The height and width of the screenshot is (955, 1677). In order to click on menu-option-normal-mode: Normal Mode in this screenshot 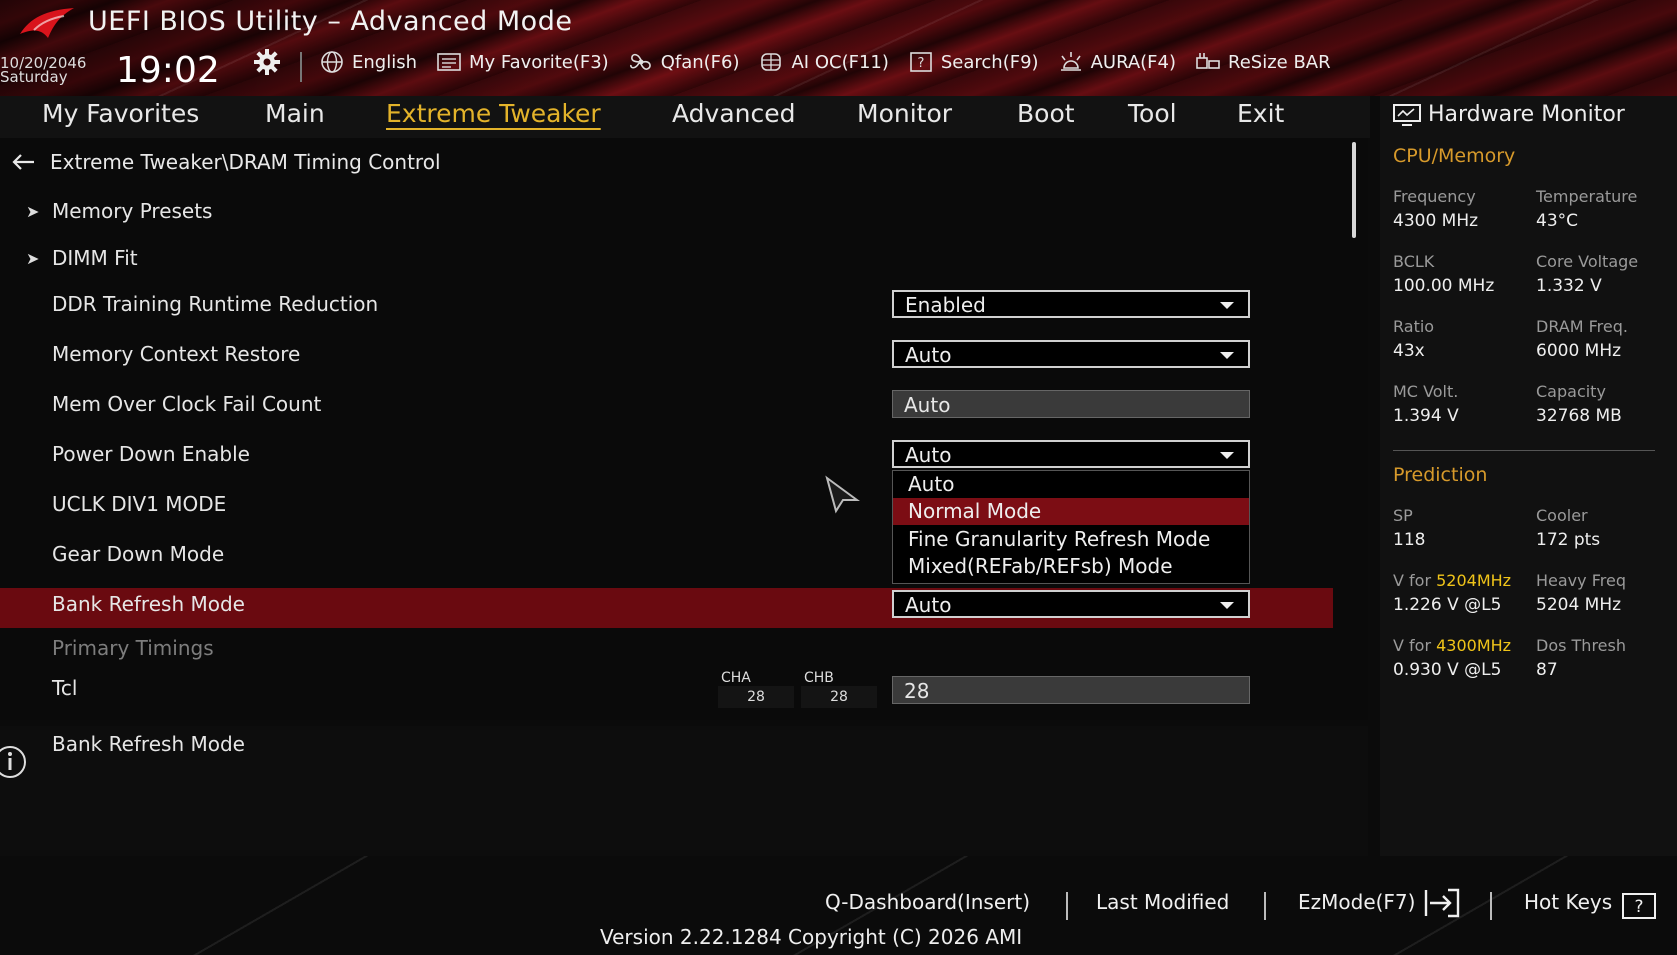, I will do `click(1071, 511)`.